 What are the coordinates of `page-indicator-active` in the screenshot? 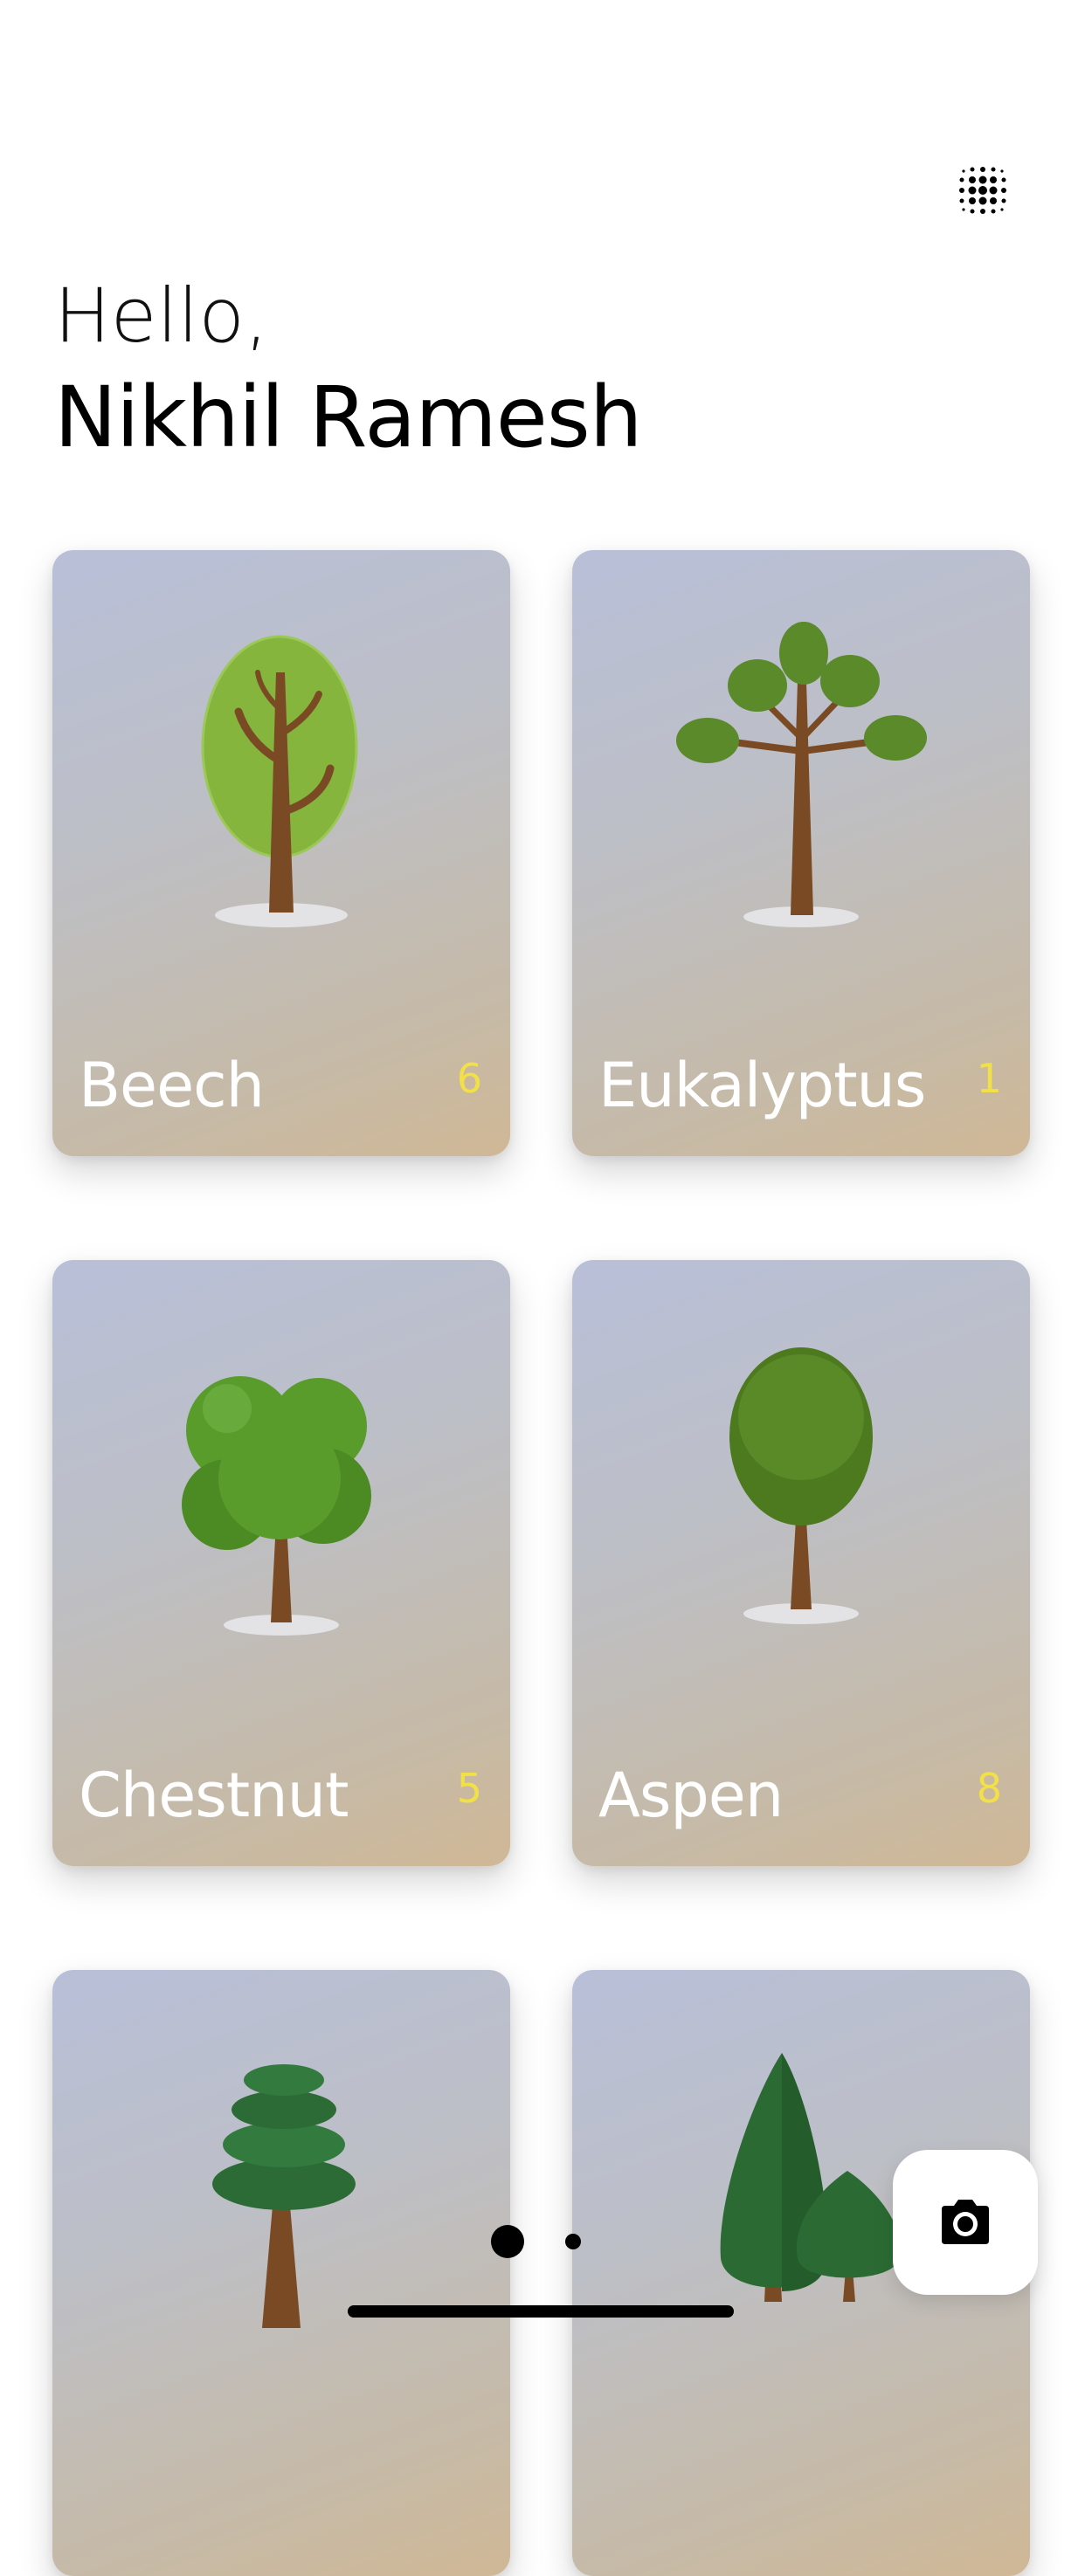 It's located at (507, 2241).